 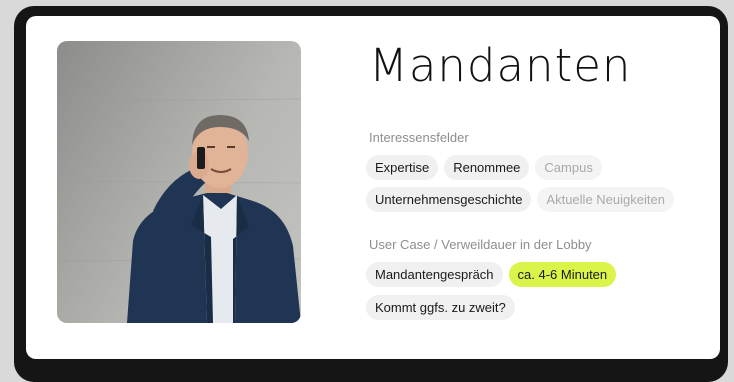 I want to click on chip-campus: Campus, so click(x=568, y=167).